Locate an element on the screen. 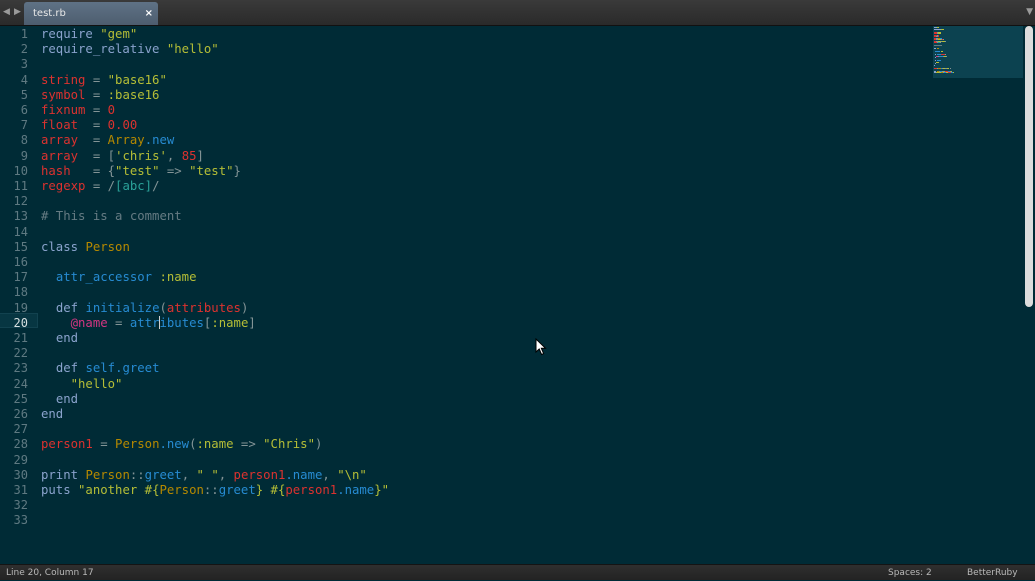  vertical-scrollbar is located at coordinates (1029, 166).